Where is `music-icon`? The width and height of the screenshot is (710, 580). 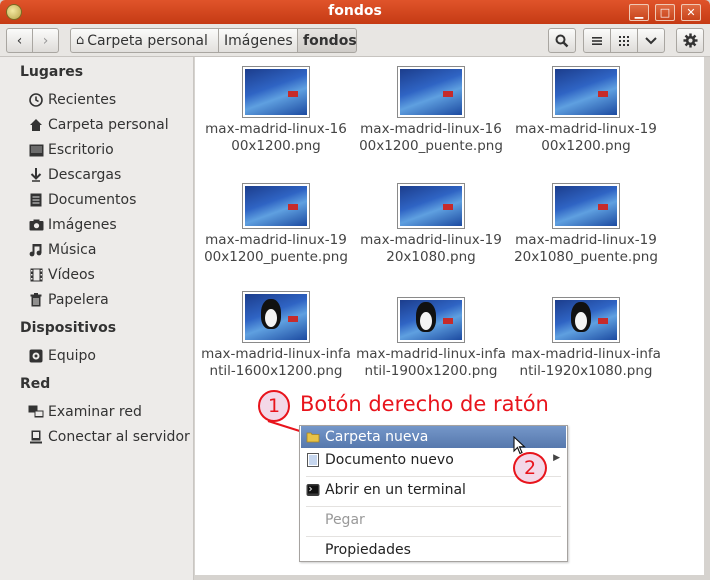 music-icon is located at coordinates (36, 250).